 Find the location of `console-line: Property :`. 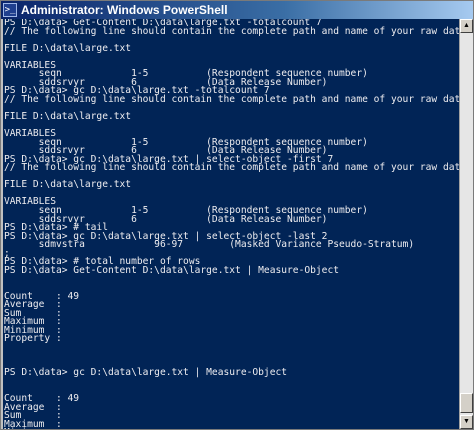

console-line: Property : is located at coordinates (33, 339).